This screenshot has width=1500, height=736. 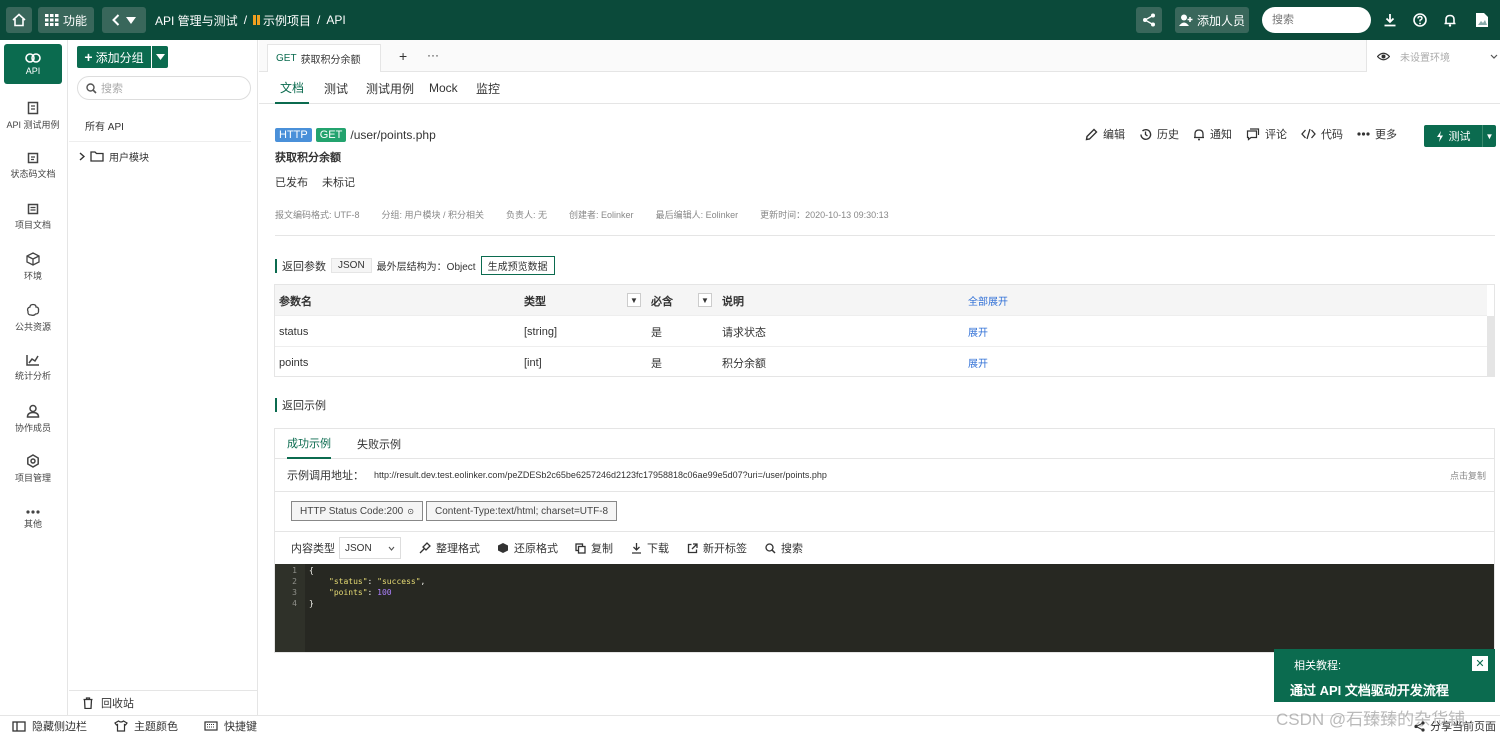 I want to click on tab-failure-example: 失败示例, so click(x=379, y=444).